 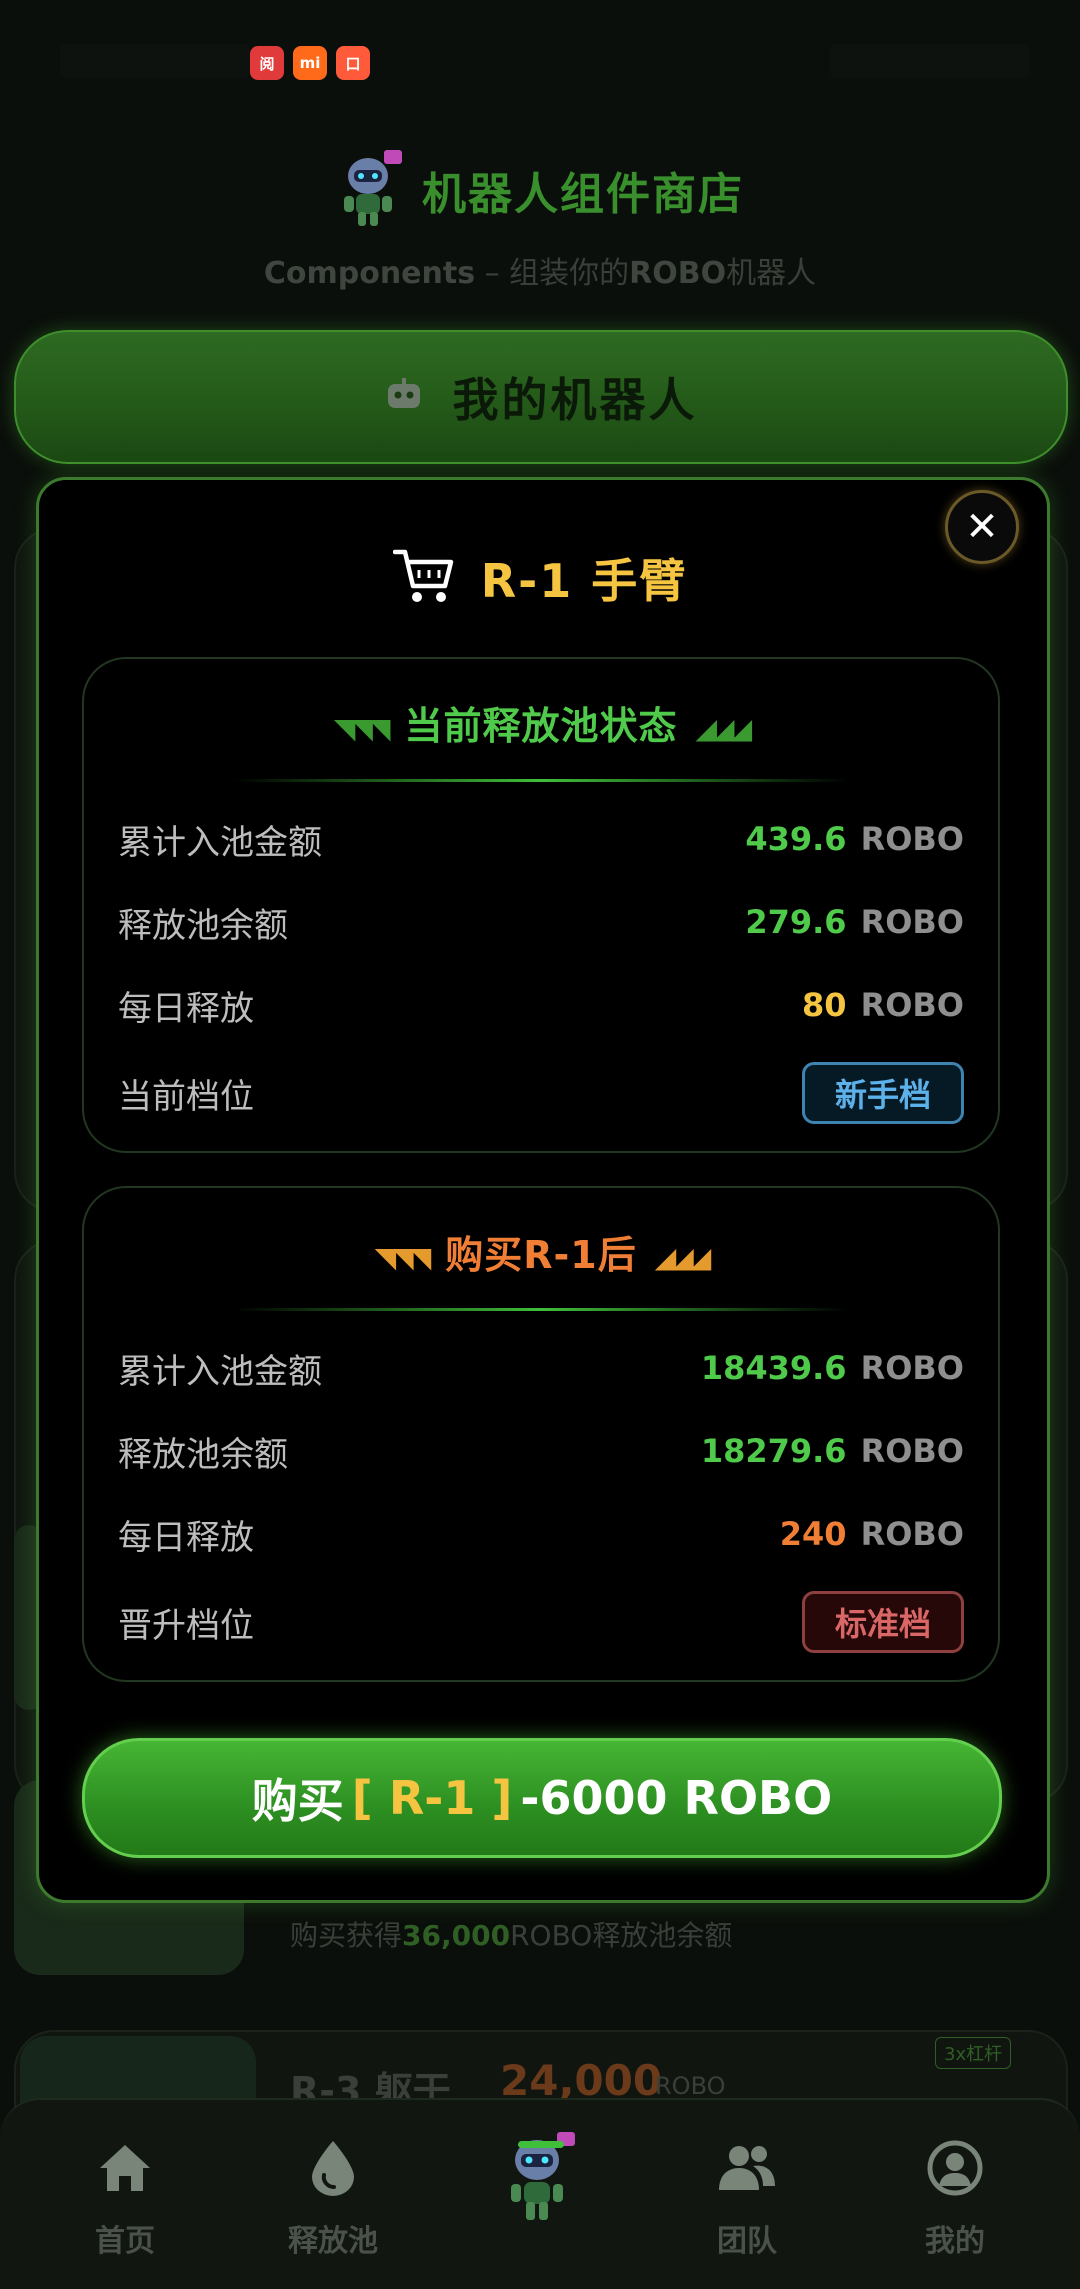 What do you see at coordinates (541, 1093) in the screenshot?
I see `current-row-tier: 当前档位 新手档` at bounding box center [541, 1093].